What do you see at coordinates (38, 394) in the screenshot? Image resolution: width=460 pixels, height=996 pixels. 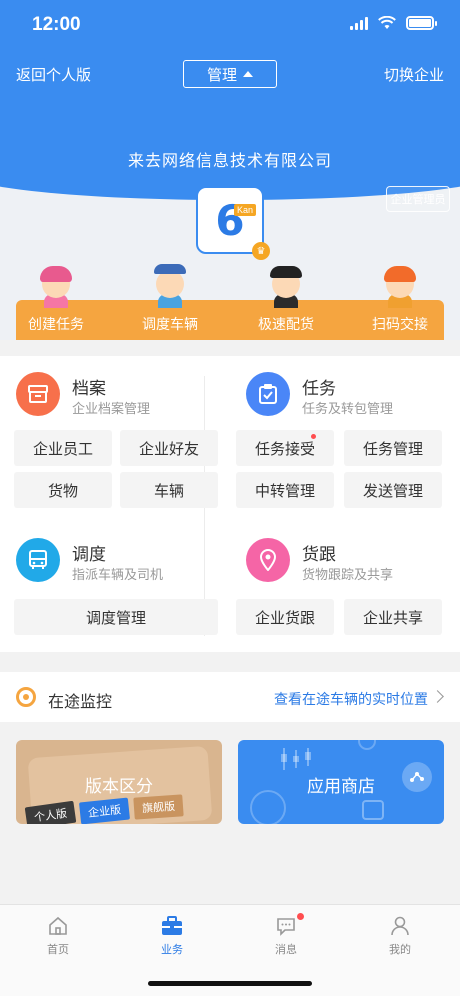 I see `archive-box-icon` at bounding box center [38, 394].